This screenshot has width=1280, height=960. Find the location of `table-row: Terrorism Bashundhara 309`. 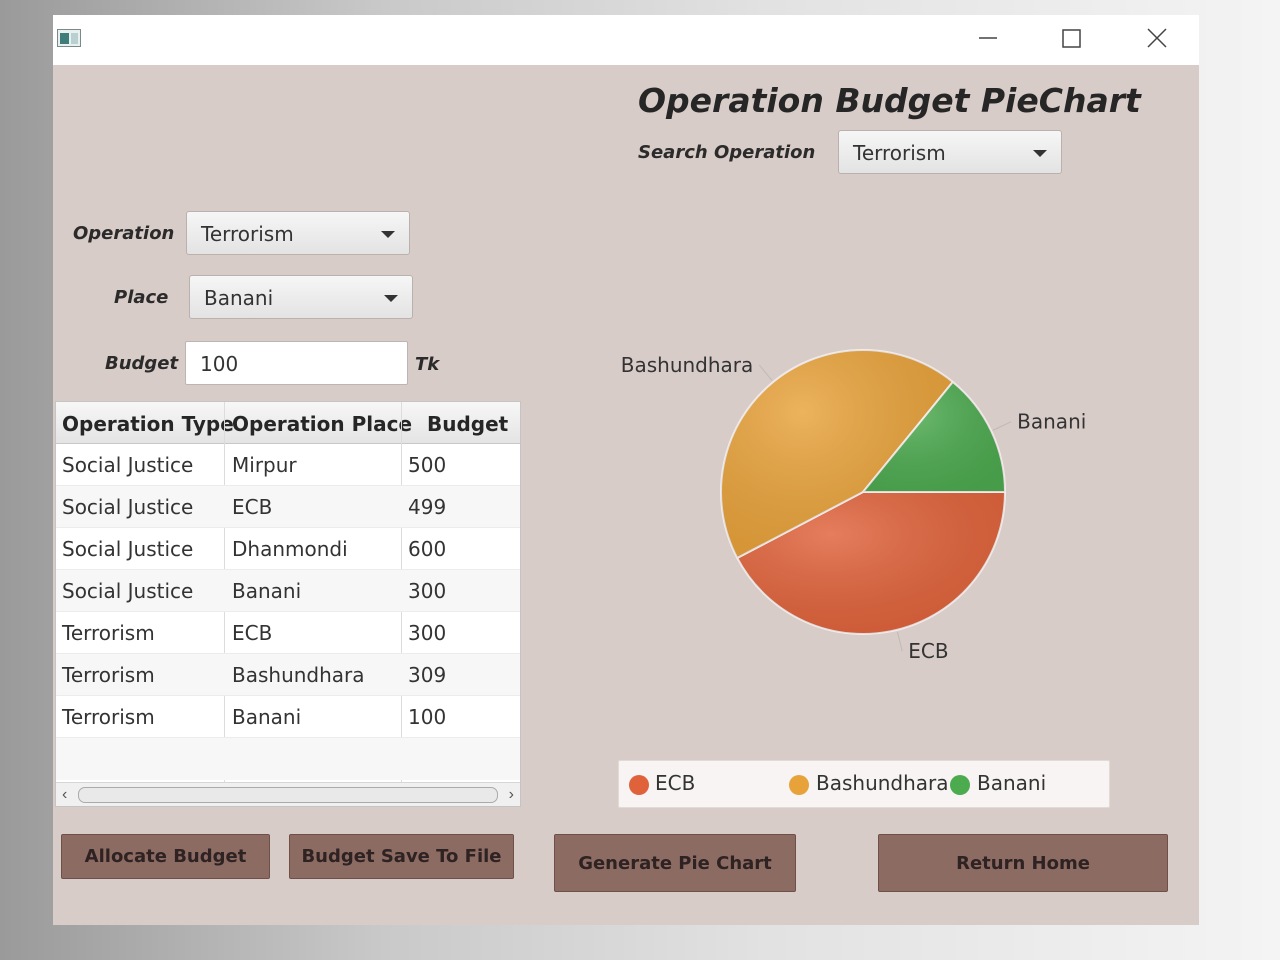

table-row: Terrorism Bashundhara 309 is located at coordinates (288, 675).